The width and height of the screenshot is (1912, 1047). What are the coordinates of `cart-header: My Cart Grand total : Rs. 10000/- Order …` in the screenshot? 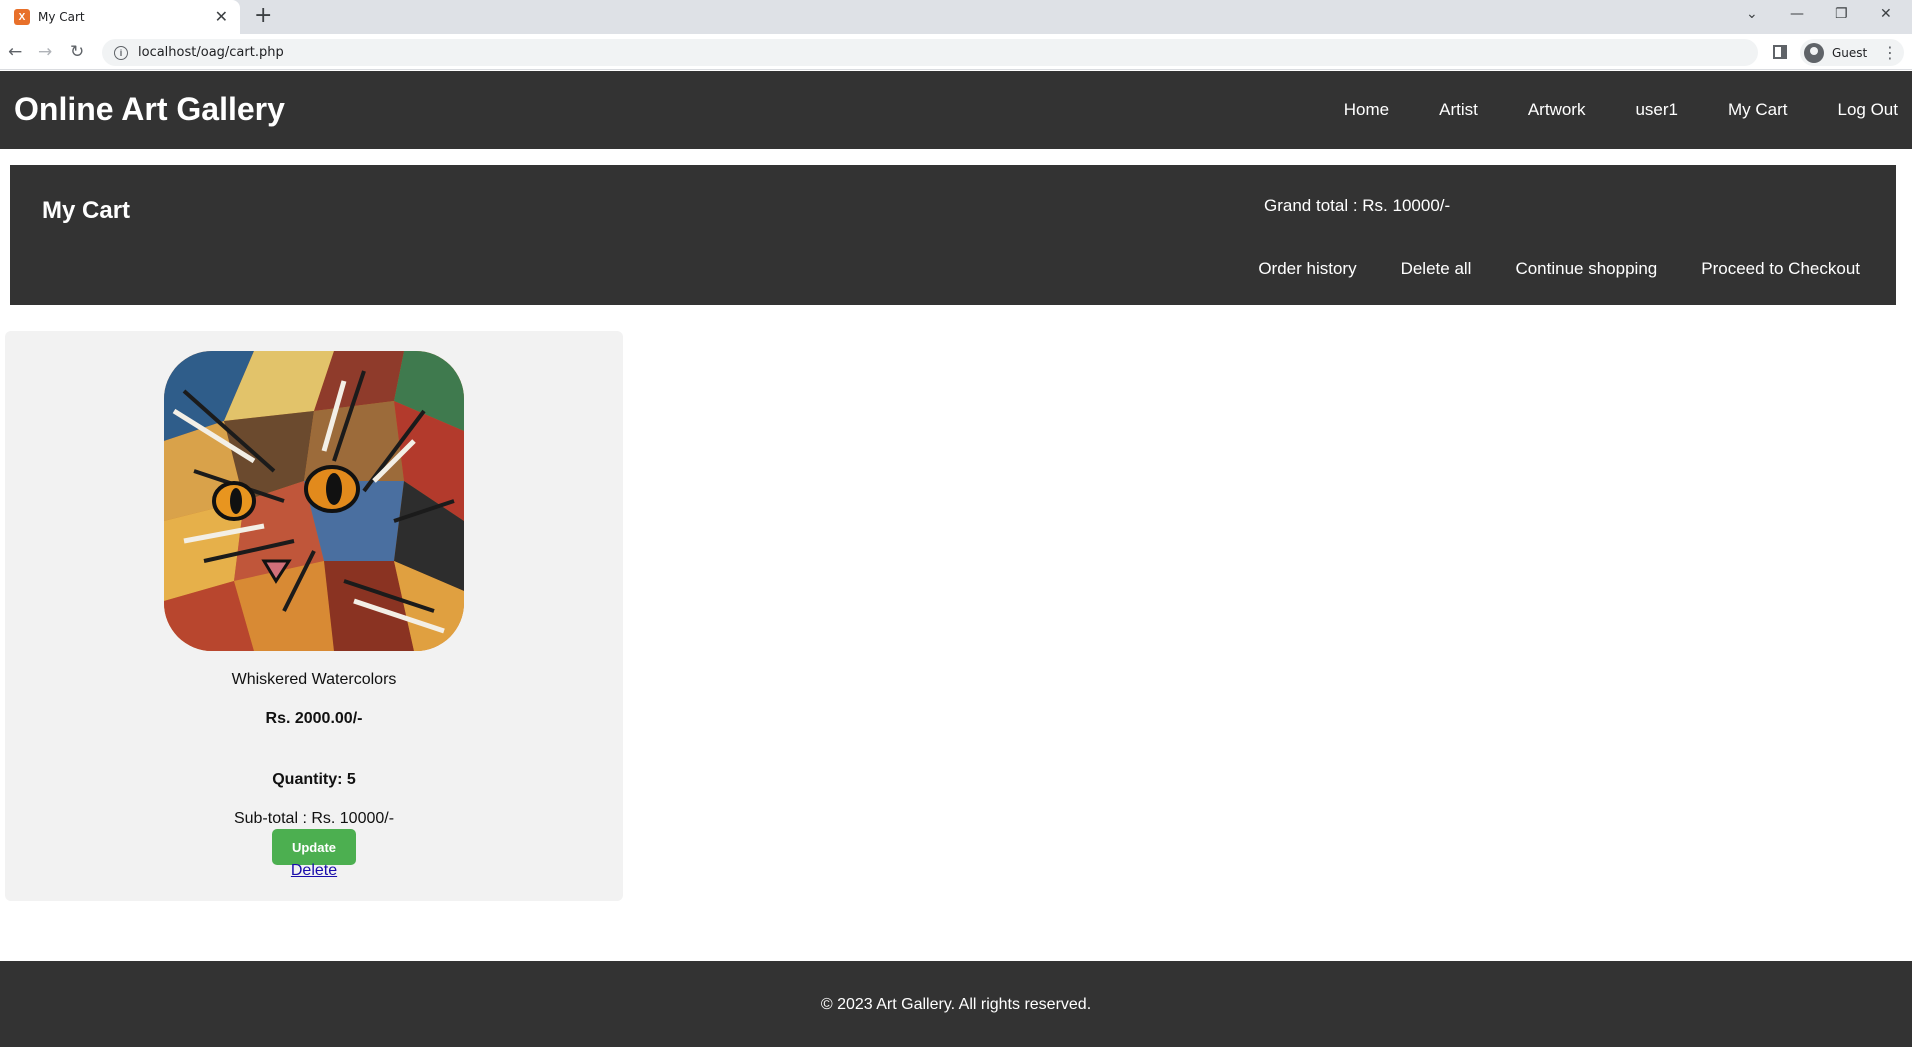 It's located at (953, 235).